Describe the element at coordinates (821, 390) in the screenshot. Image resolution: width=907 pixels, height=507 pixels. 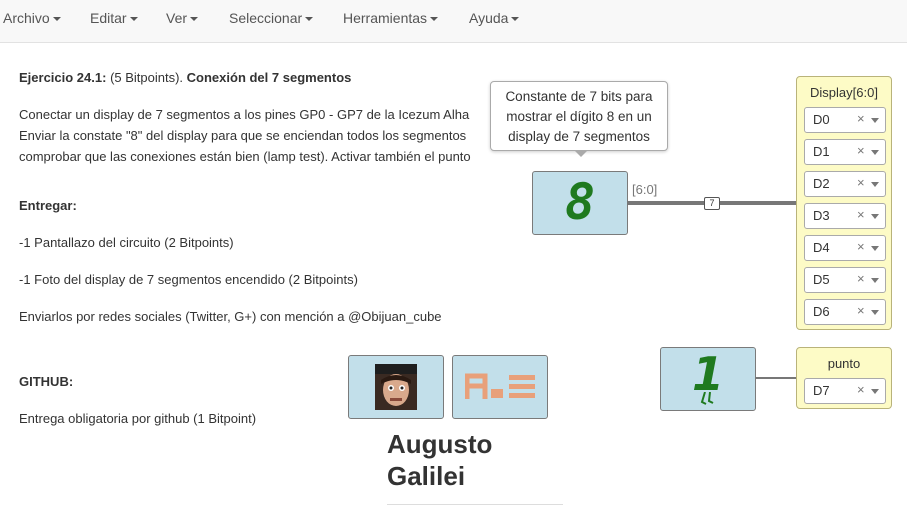
I see `pin-label: D7` at that location.